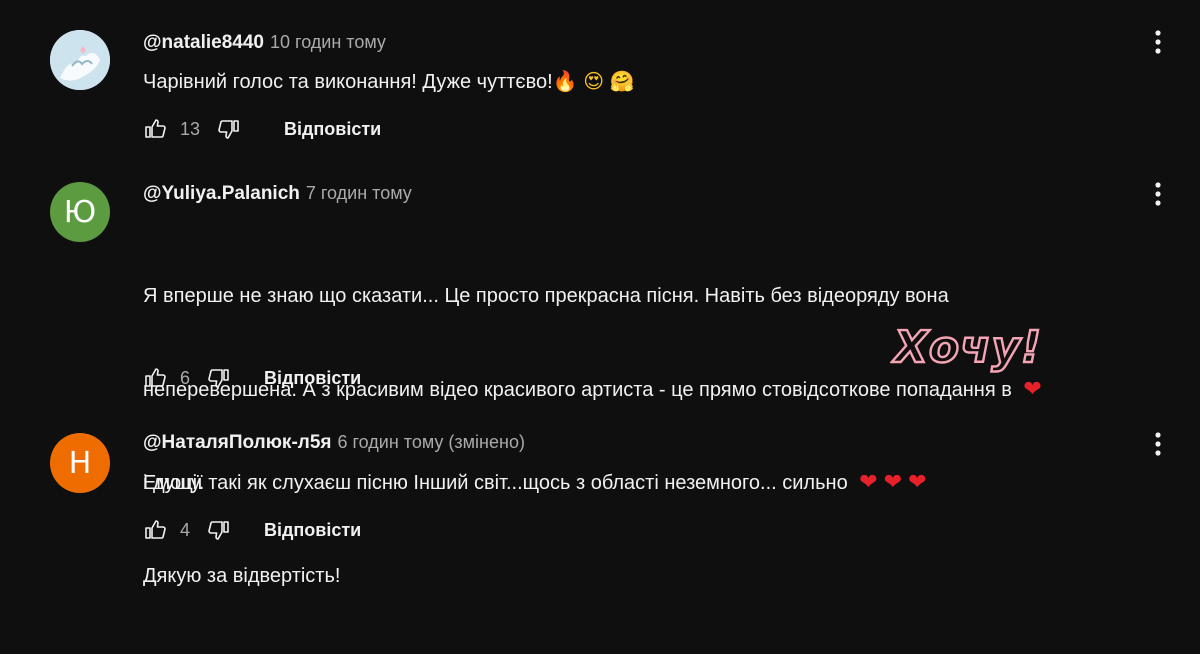 The width and height of the screenshot is (1200, 654). Describe the element at coordinates (261, 129) in the screenshot. I see `comment-actions: 13 Відповісти` at that location.